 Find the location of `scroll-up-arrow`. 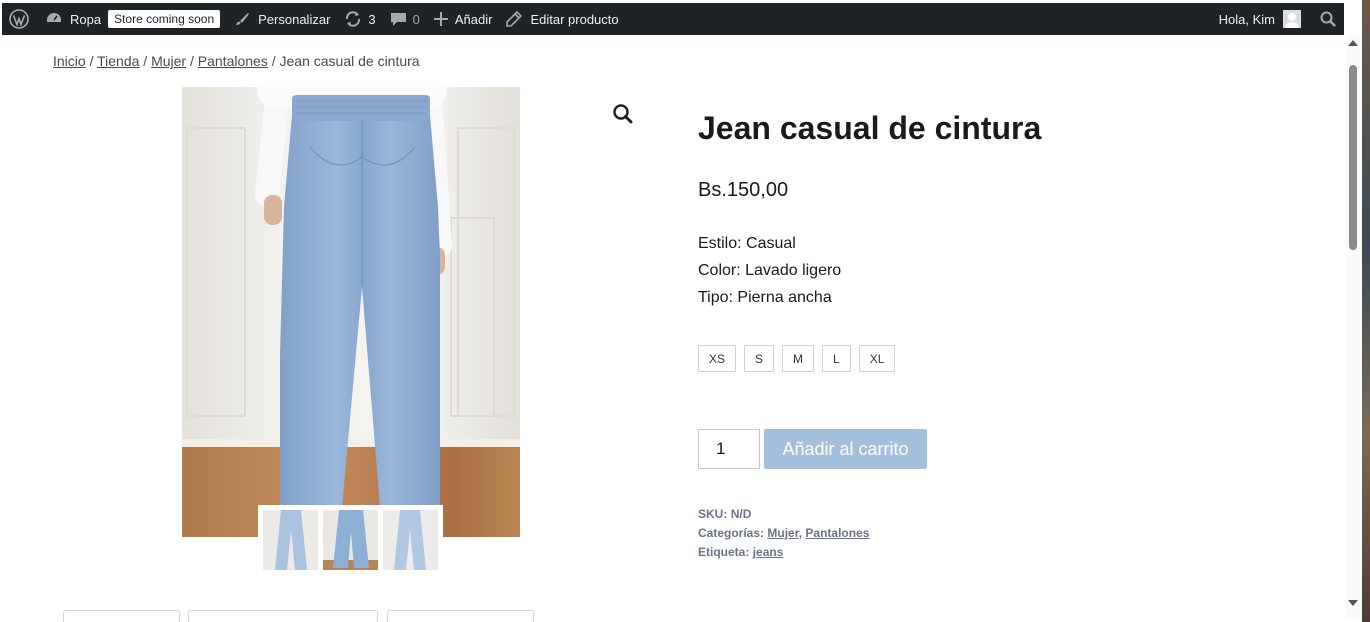

scroll-up-arrow is located at coordinates (1353, 43).